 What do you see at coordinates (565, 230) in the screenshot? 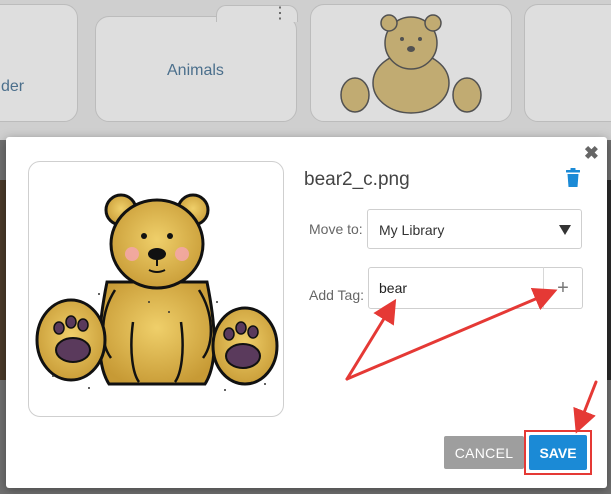
I see `caret-down-icon` at bounding box center [565, 230].